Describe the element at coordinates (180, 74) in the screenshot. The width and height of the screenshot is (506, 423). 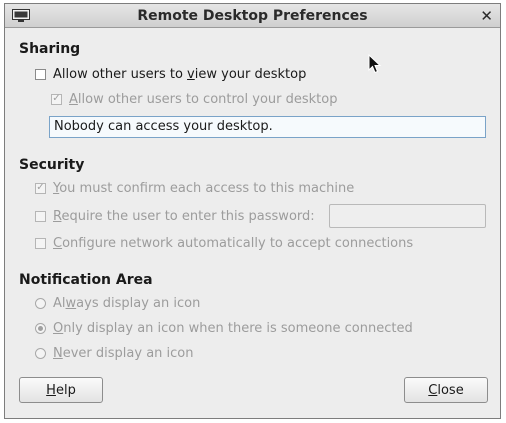
I see `allow-view-label: Allow other users to view your desktop` at that location.